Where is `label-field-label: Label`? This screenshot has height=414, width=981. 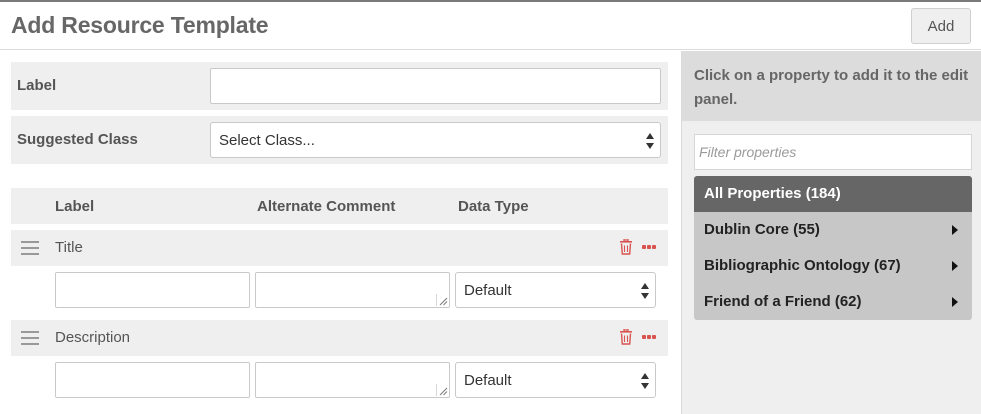
label-field-label: Label is located at coordinates (37, 85).